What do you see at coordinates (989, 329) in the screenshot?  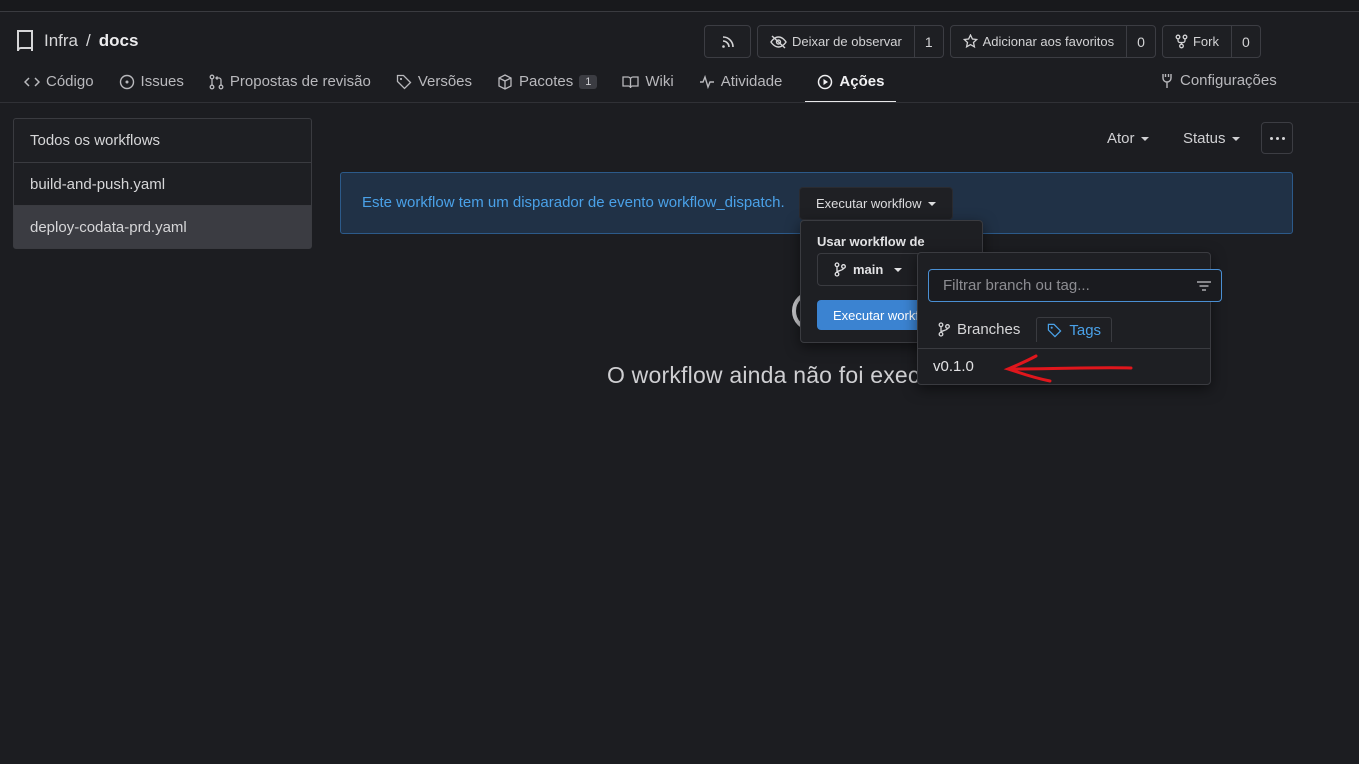 I see `tab-branches-label: Branches` at bounding box center [989, 329].